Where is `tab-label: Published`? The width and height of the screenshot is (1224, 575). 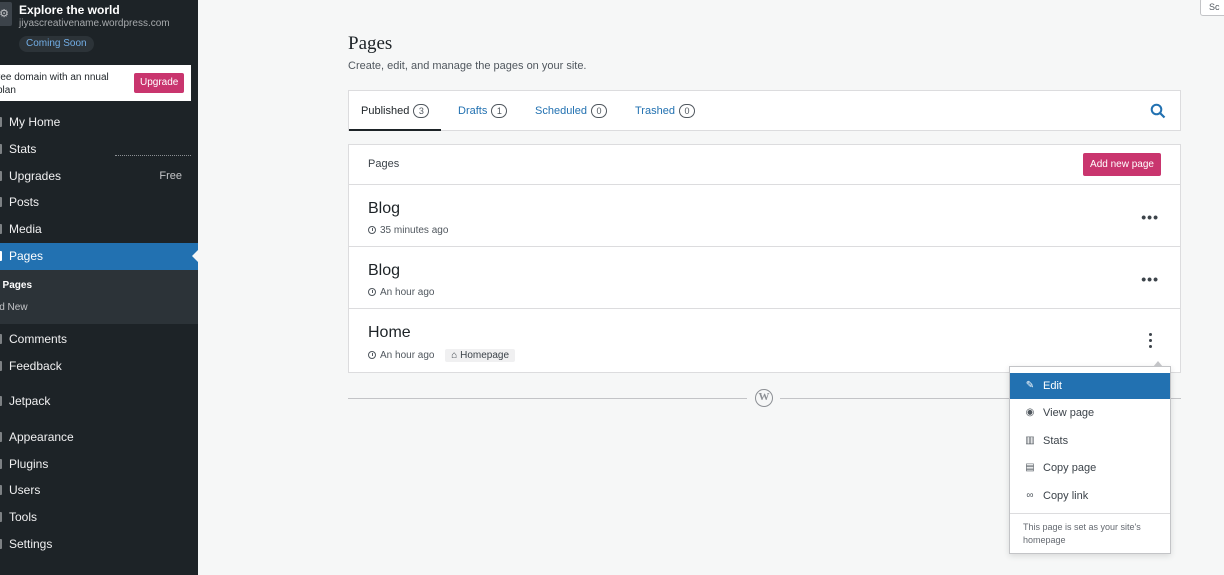
tab-label: Published is located at coordinates (385, 111).